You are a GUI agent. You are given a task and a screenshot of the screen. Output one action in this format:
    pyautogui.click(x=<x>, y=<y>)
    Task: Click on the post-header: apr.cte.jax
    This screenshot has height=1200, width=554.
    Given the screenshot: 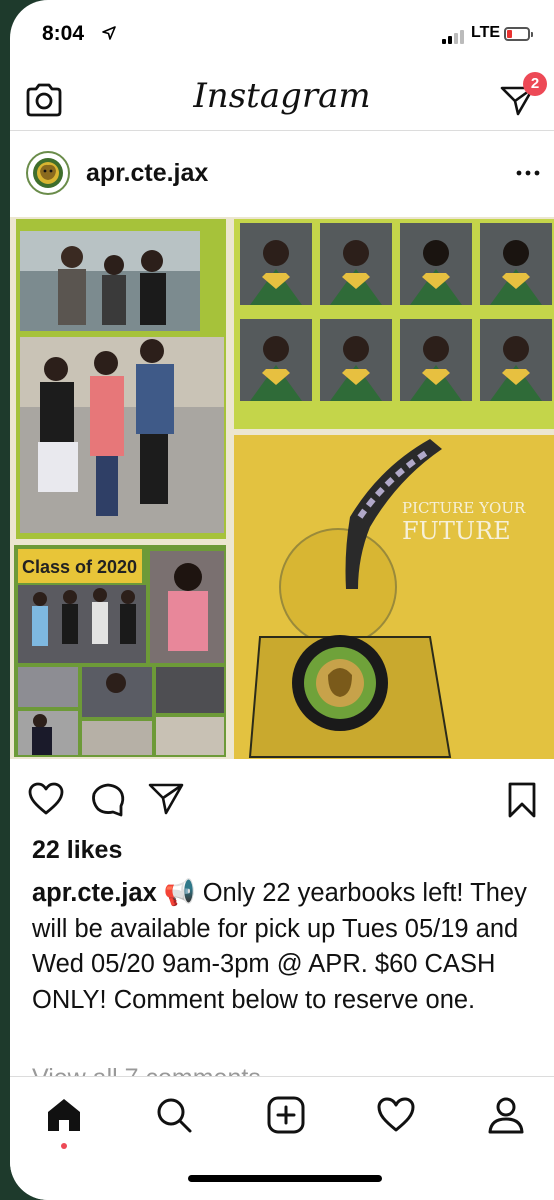 What is the action you would take?
    pyautogui.click(x=282, y=174)
    